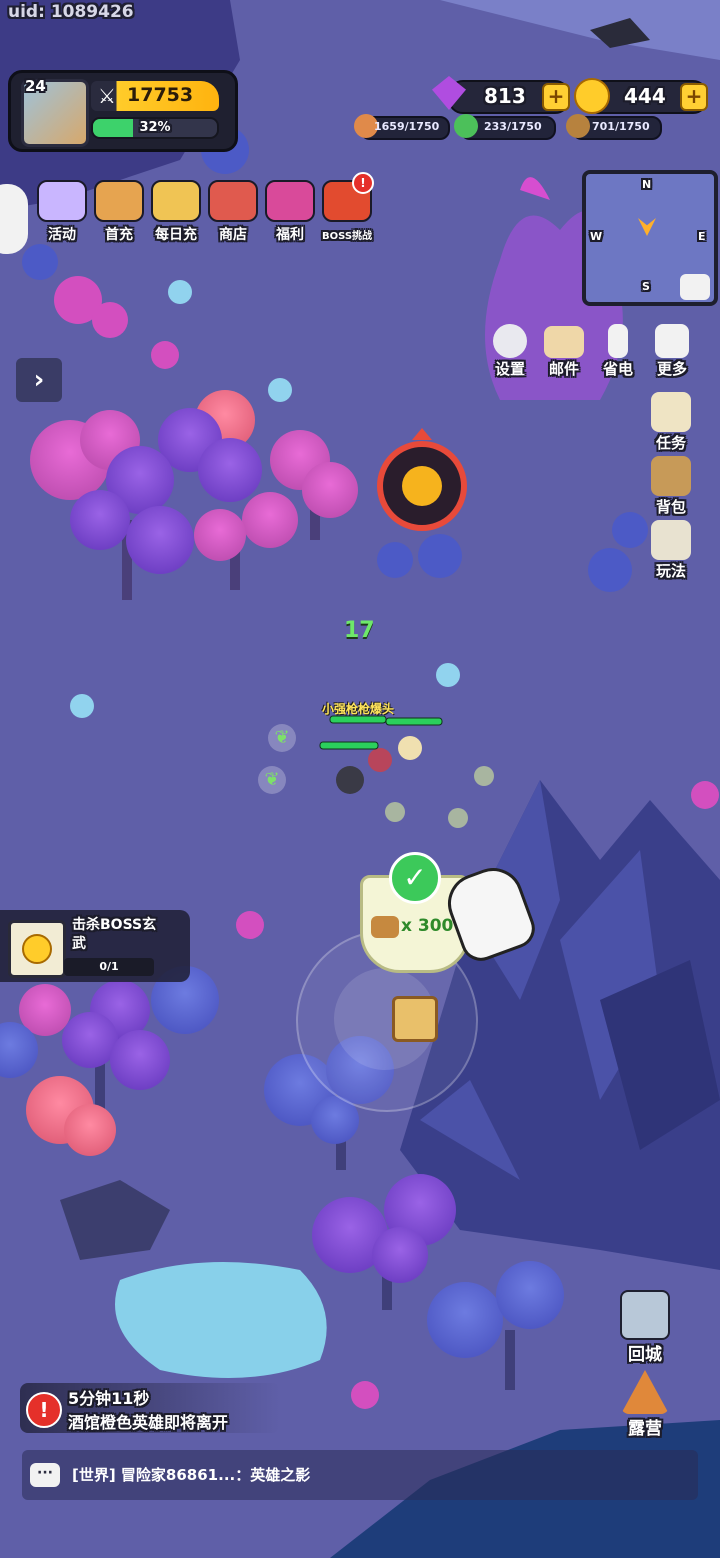 The height and width of the screenshot is (1558, 720). I want to click on quest-button: 任务, so click(671, 422).